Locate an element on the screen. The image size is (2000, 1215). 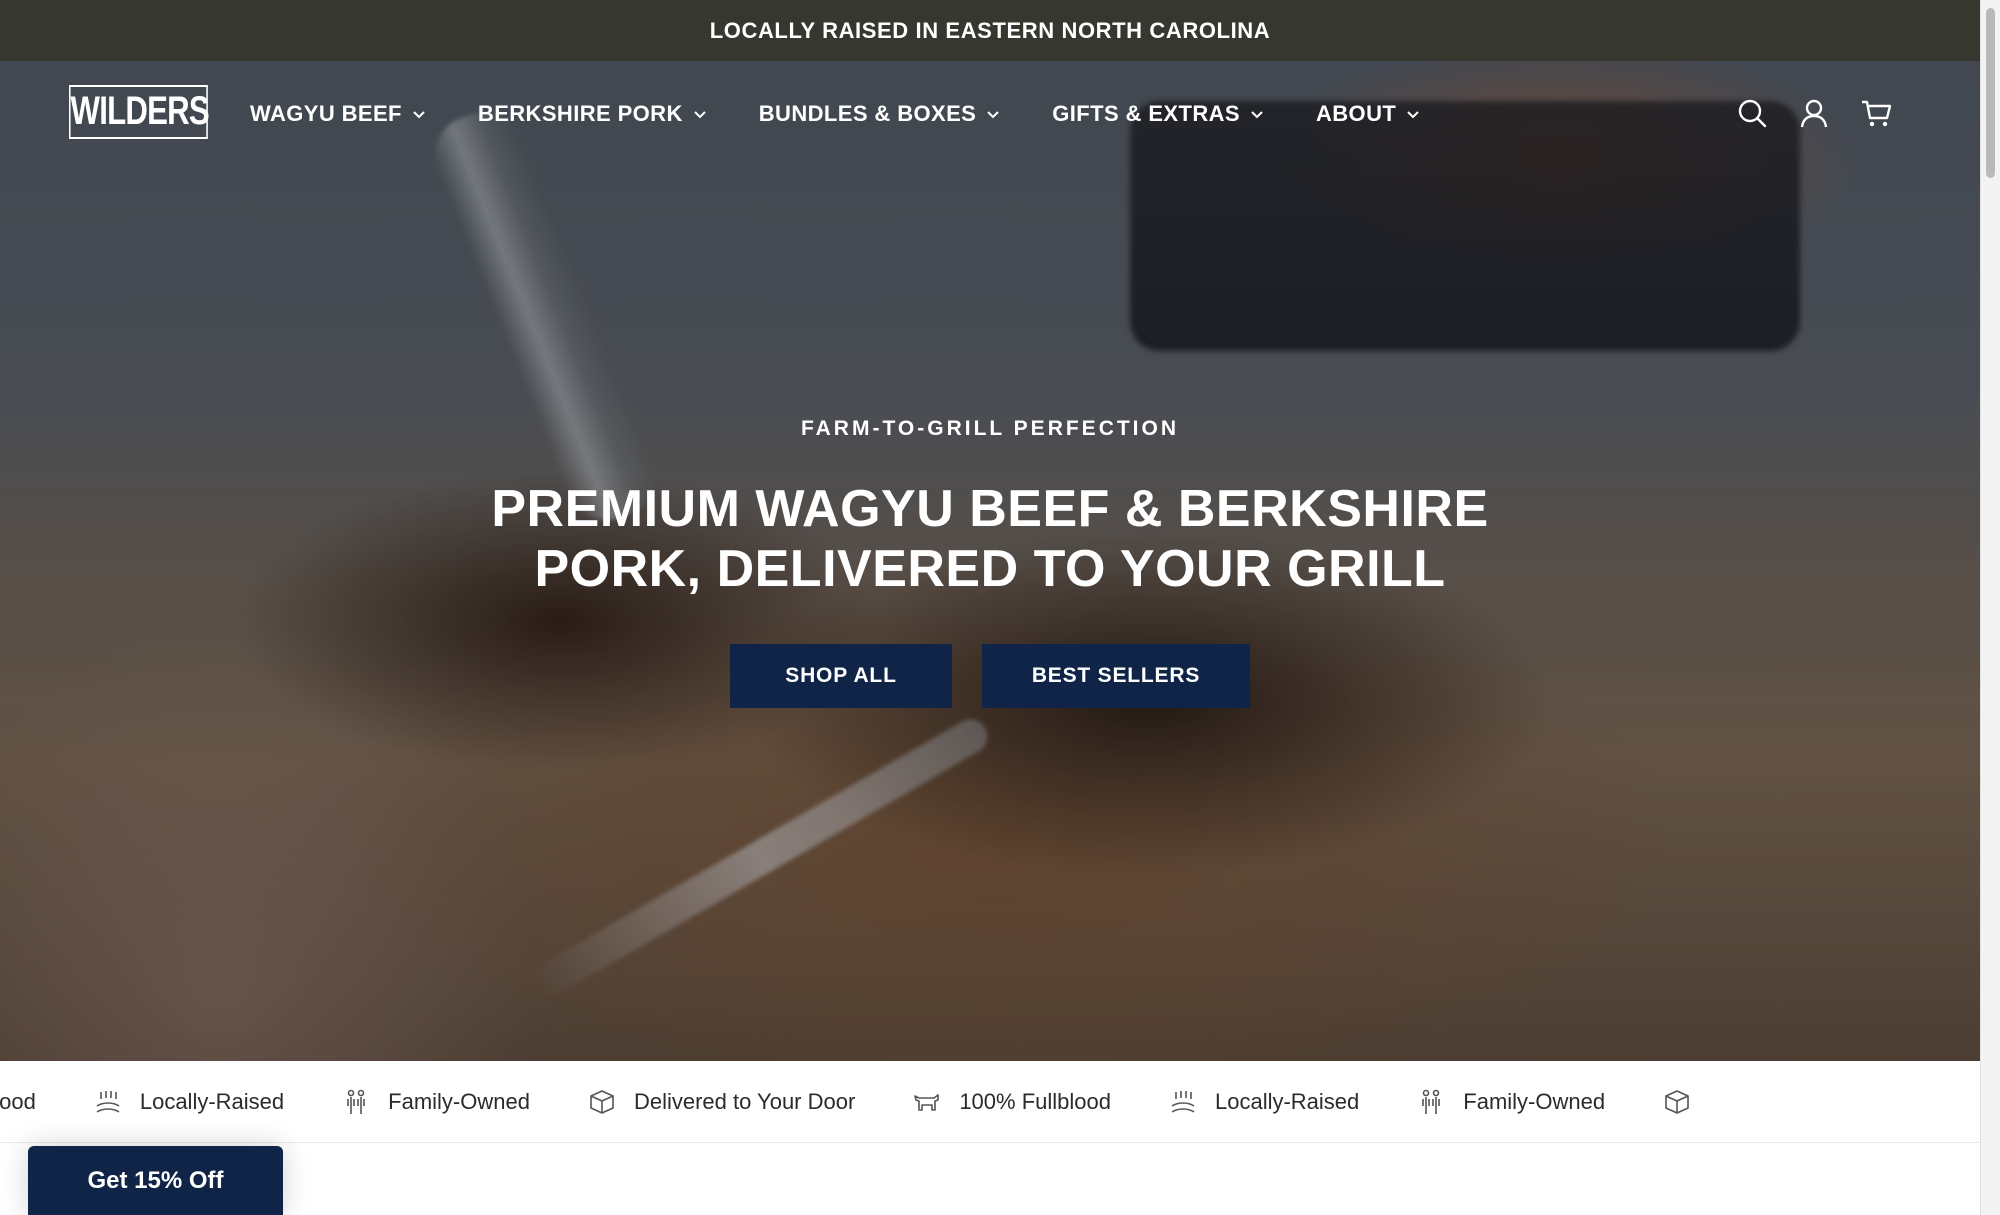
announcement-text: LOCALLY RAISED IN EASTERN NORTH CAROLINA is located at coordinates (990, 30).